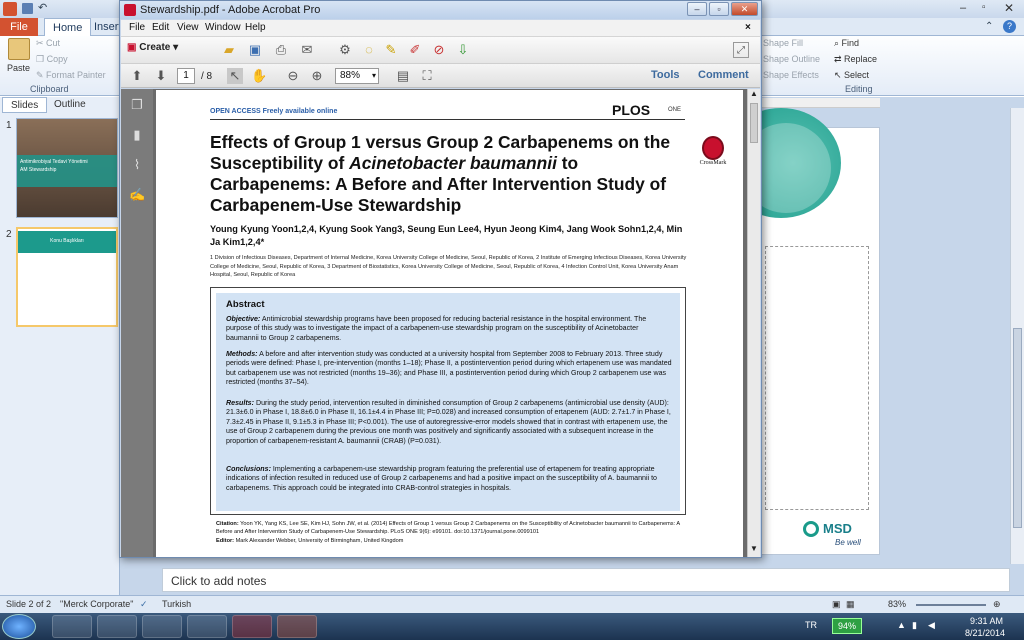 The height and width of the screenshot is (640, 1024). What do you see at coordinates (293, 76) in the screenshot?
I see `zoom-out-icon: ⊖` at bounding box center [293, 76].